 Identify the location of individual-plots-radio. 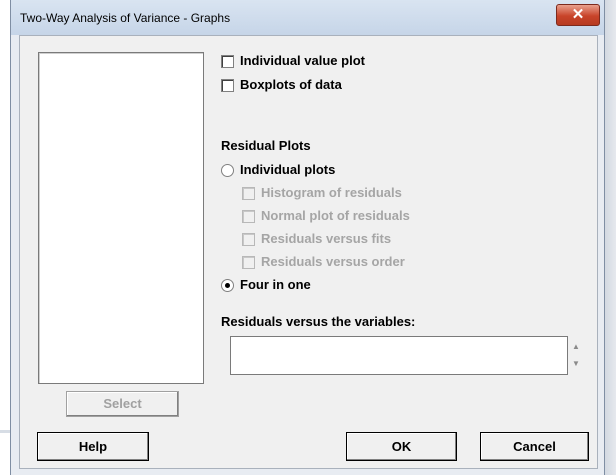
(227, 170).